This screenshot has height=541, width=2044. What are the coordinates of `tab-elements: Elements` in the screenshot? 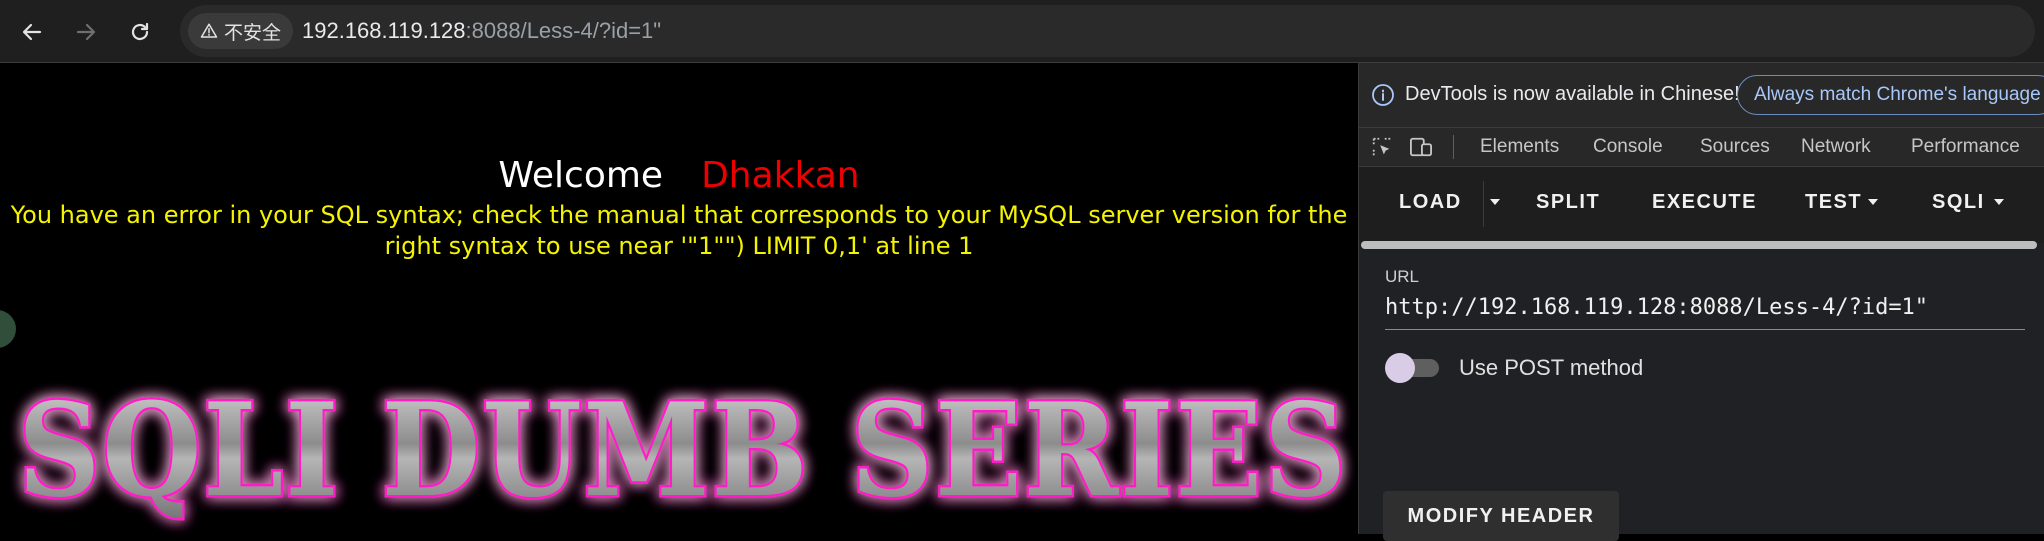 It's located at (1519, 147).